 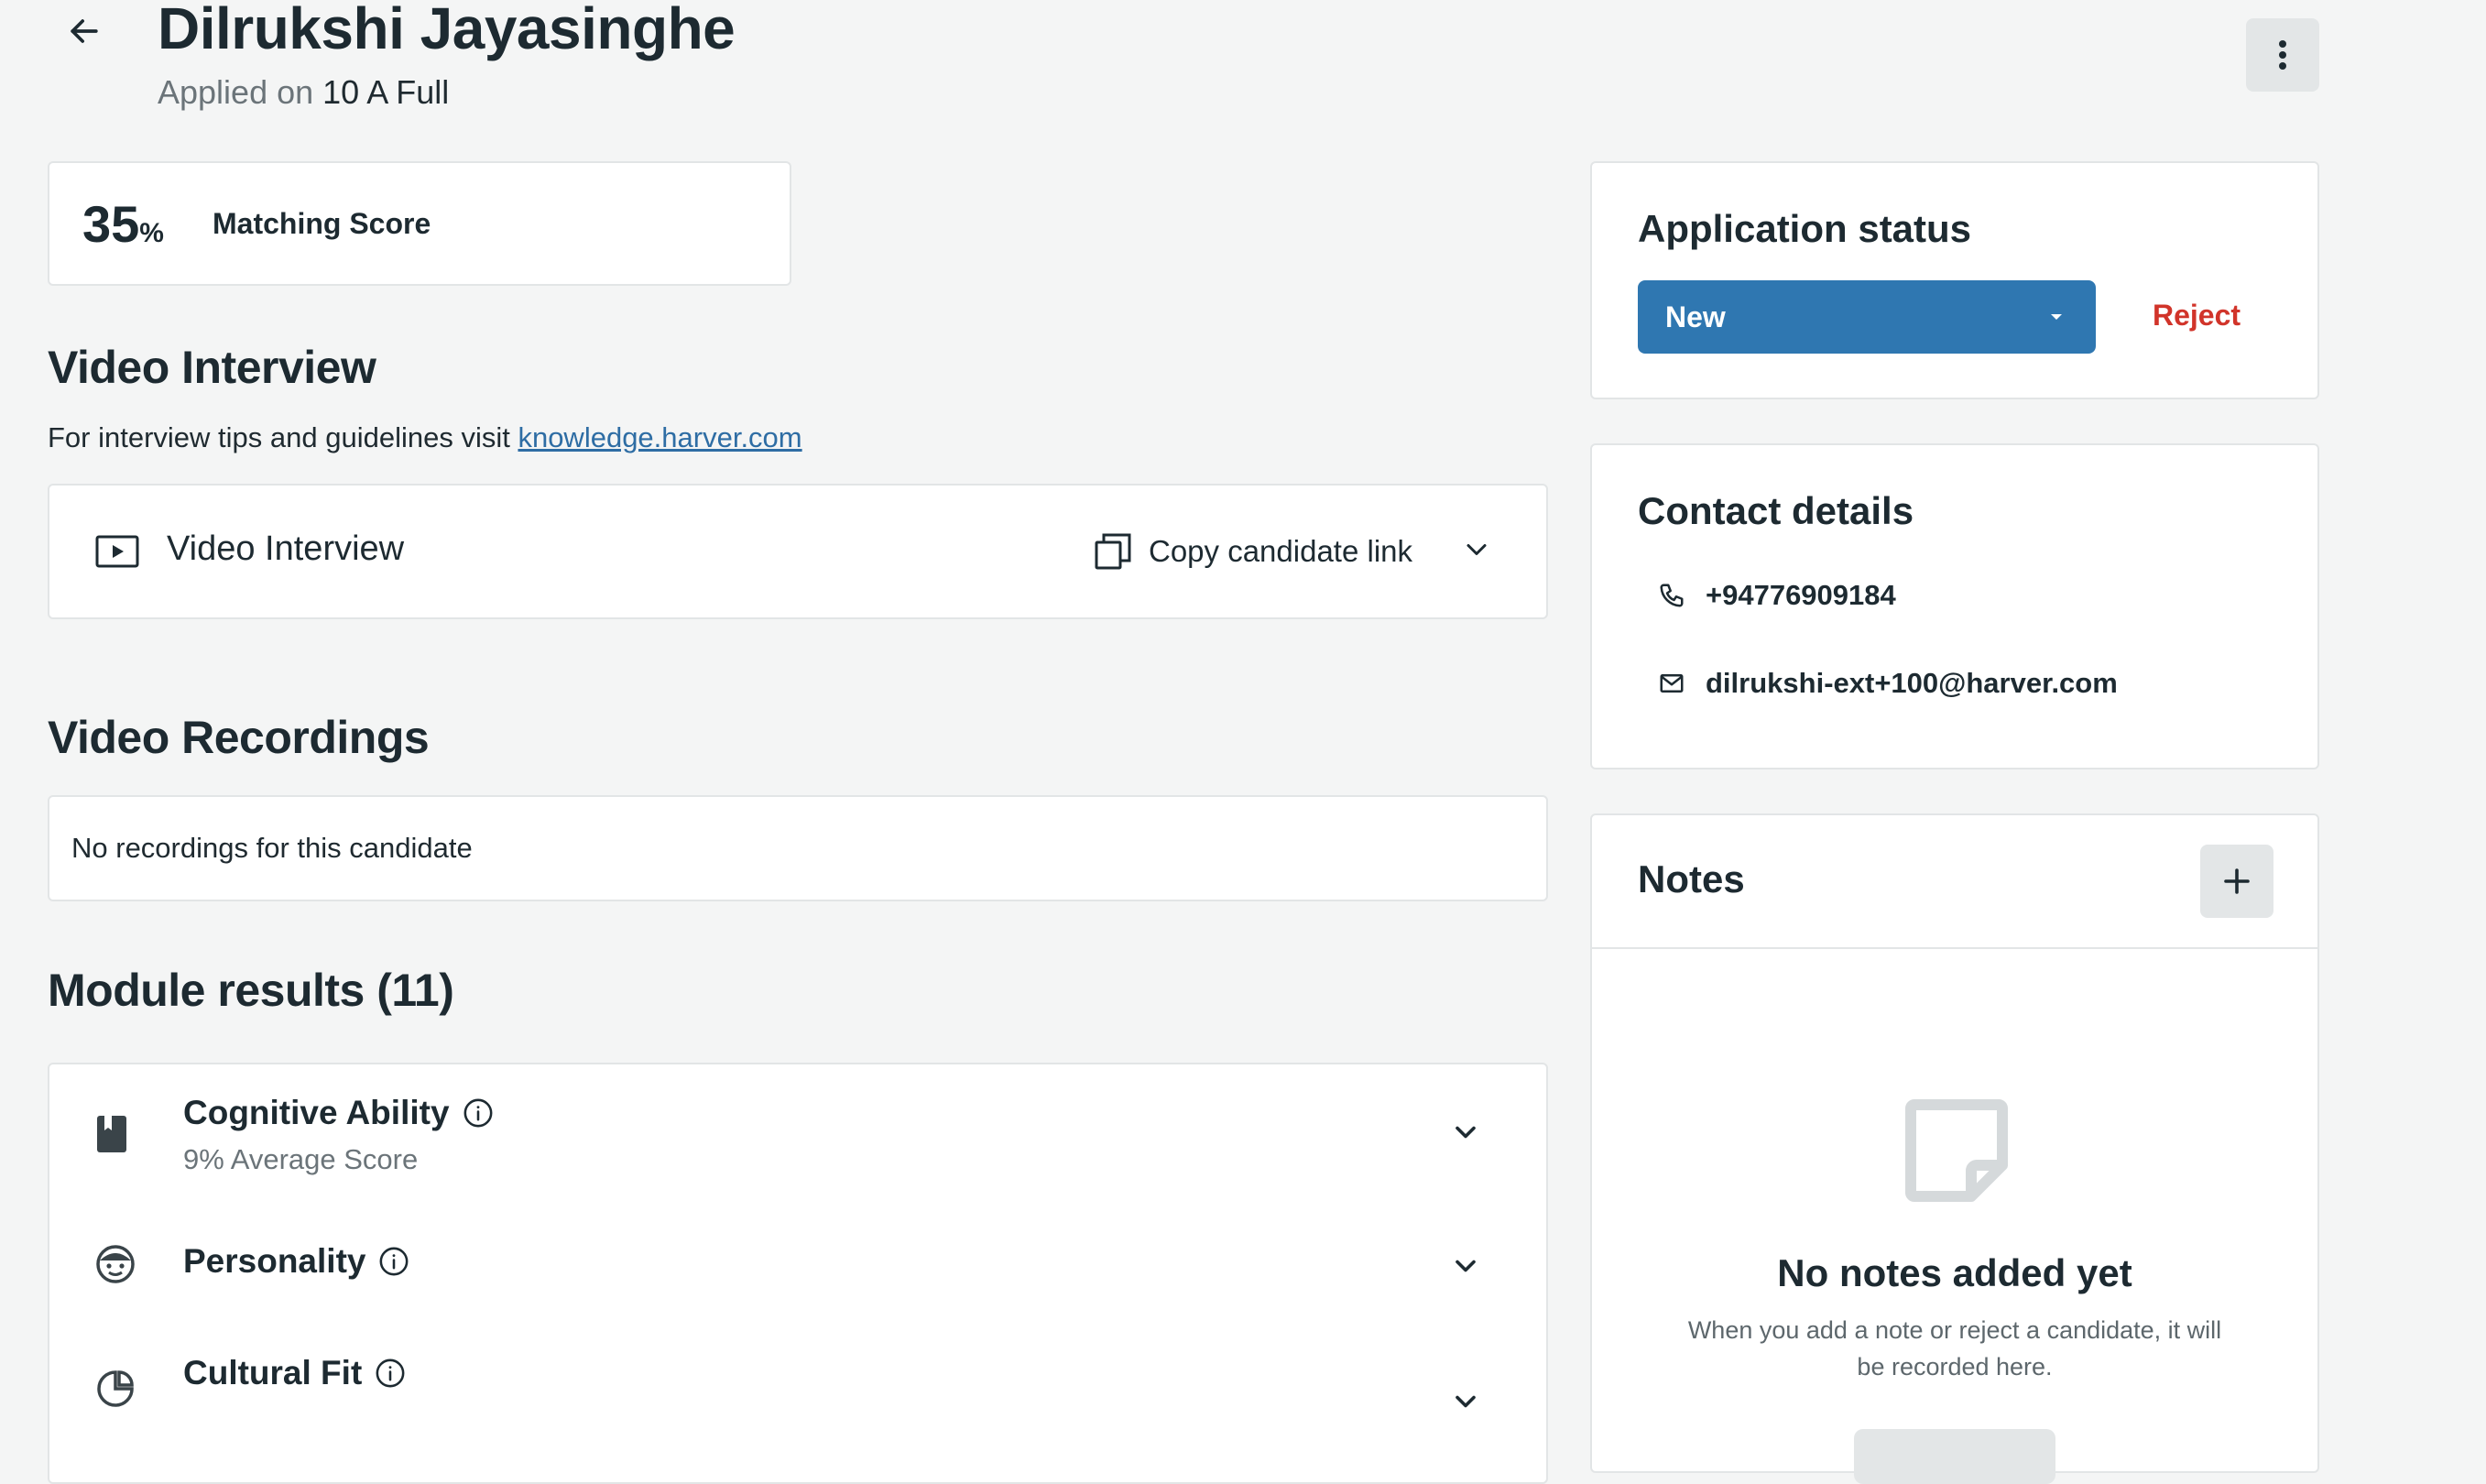 I want to click on applied-prefix: Applied on, so click(x=236, y=92).